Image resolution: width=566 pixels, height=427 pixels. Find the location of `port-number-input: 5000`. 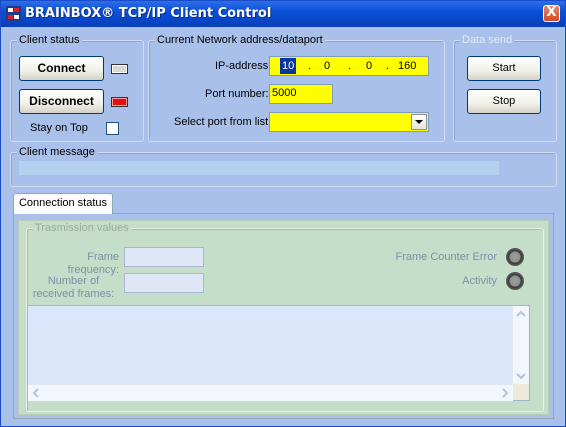

port-number-input: 5000 is located at coordinates (301, 94).